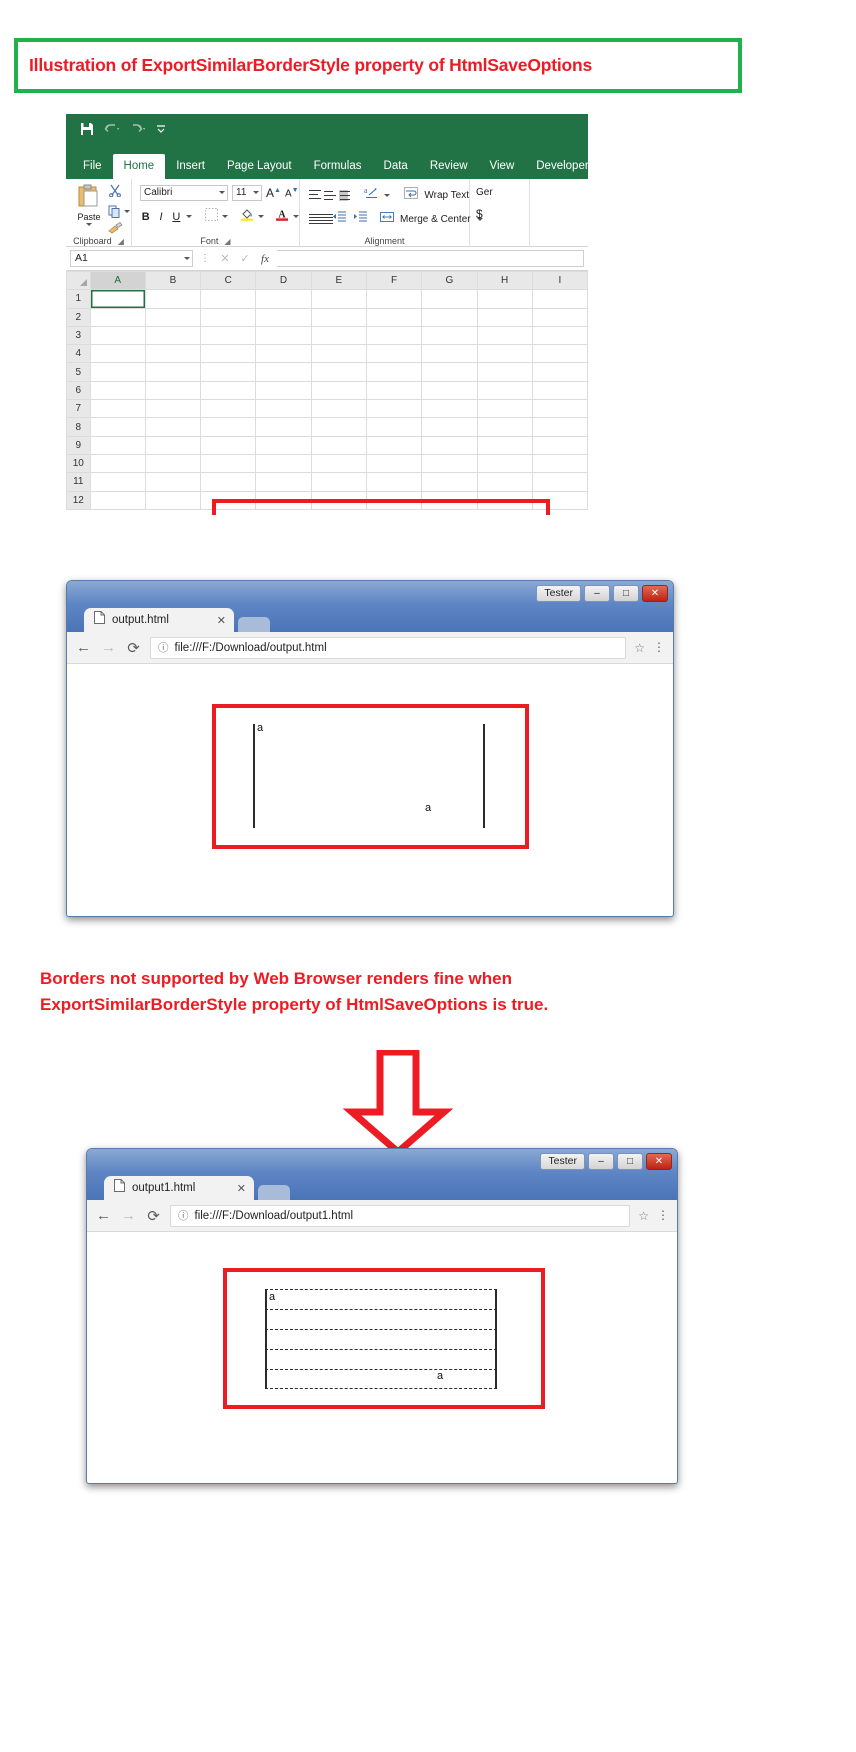 The image size is (856, 1752). Describe the element at coordinates (117, 281) in the screenshot. I see `column-header-a: A` at that location.